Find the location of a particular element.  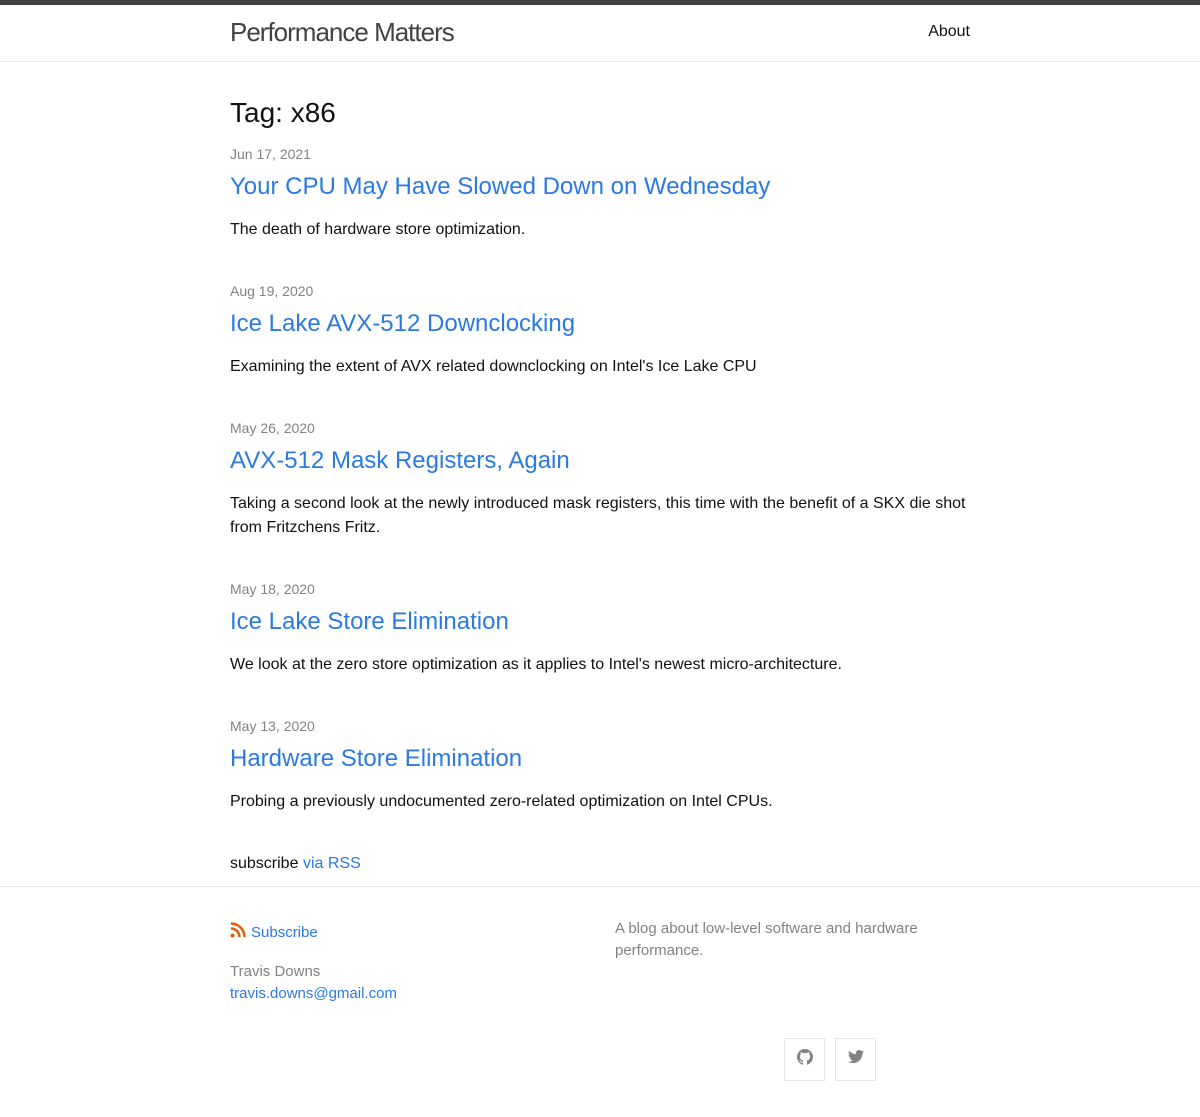

post-title-link: Ice Lake AVX-512 Downclocking is located at coordinates (600, 324).